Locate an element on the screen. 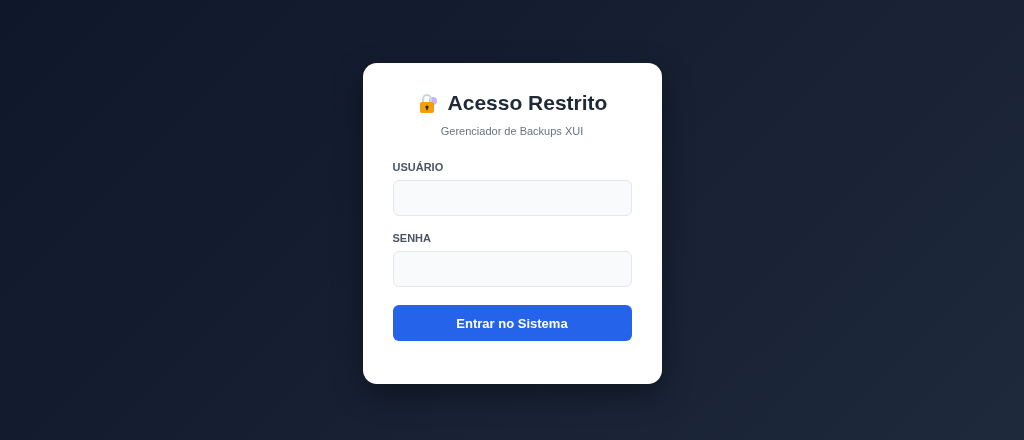  card-title: Acesso Restrito is located at coordinates (527, 103).